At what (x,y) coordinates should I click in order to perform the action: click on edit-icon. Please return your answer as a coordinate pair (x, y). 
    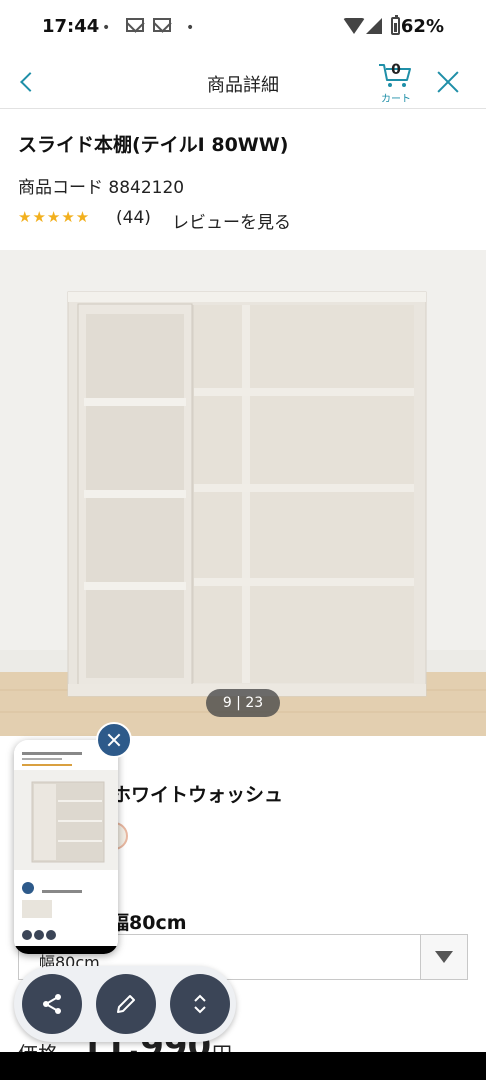
    Looking at the image, I should click on (126, 1004).